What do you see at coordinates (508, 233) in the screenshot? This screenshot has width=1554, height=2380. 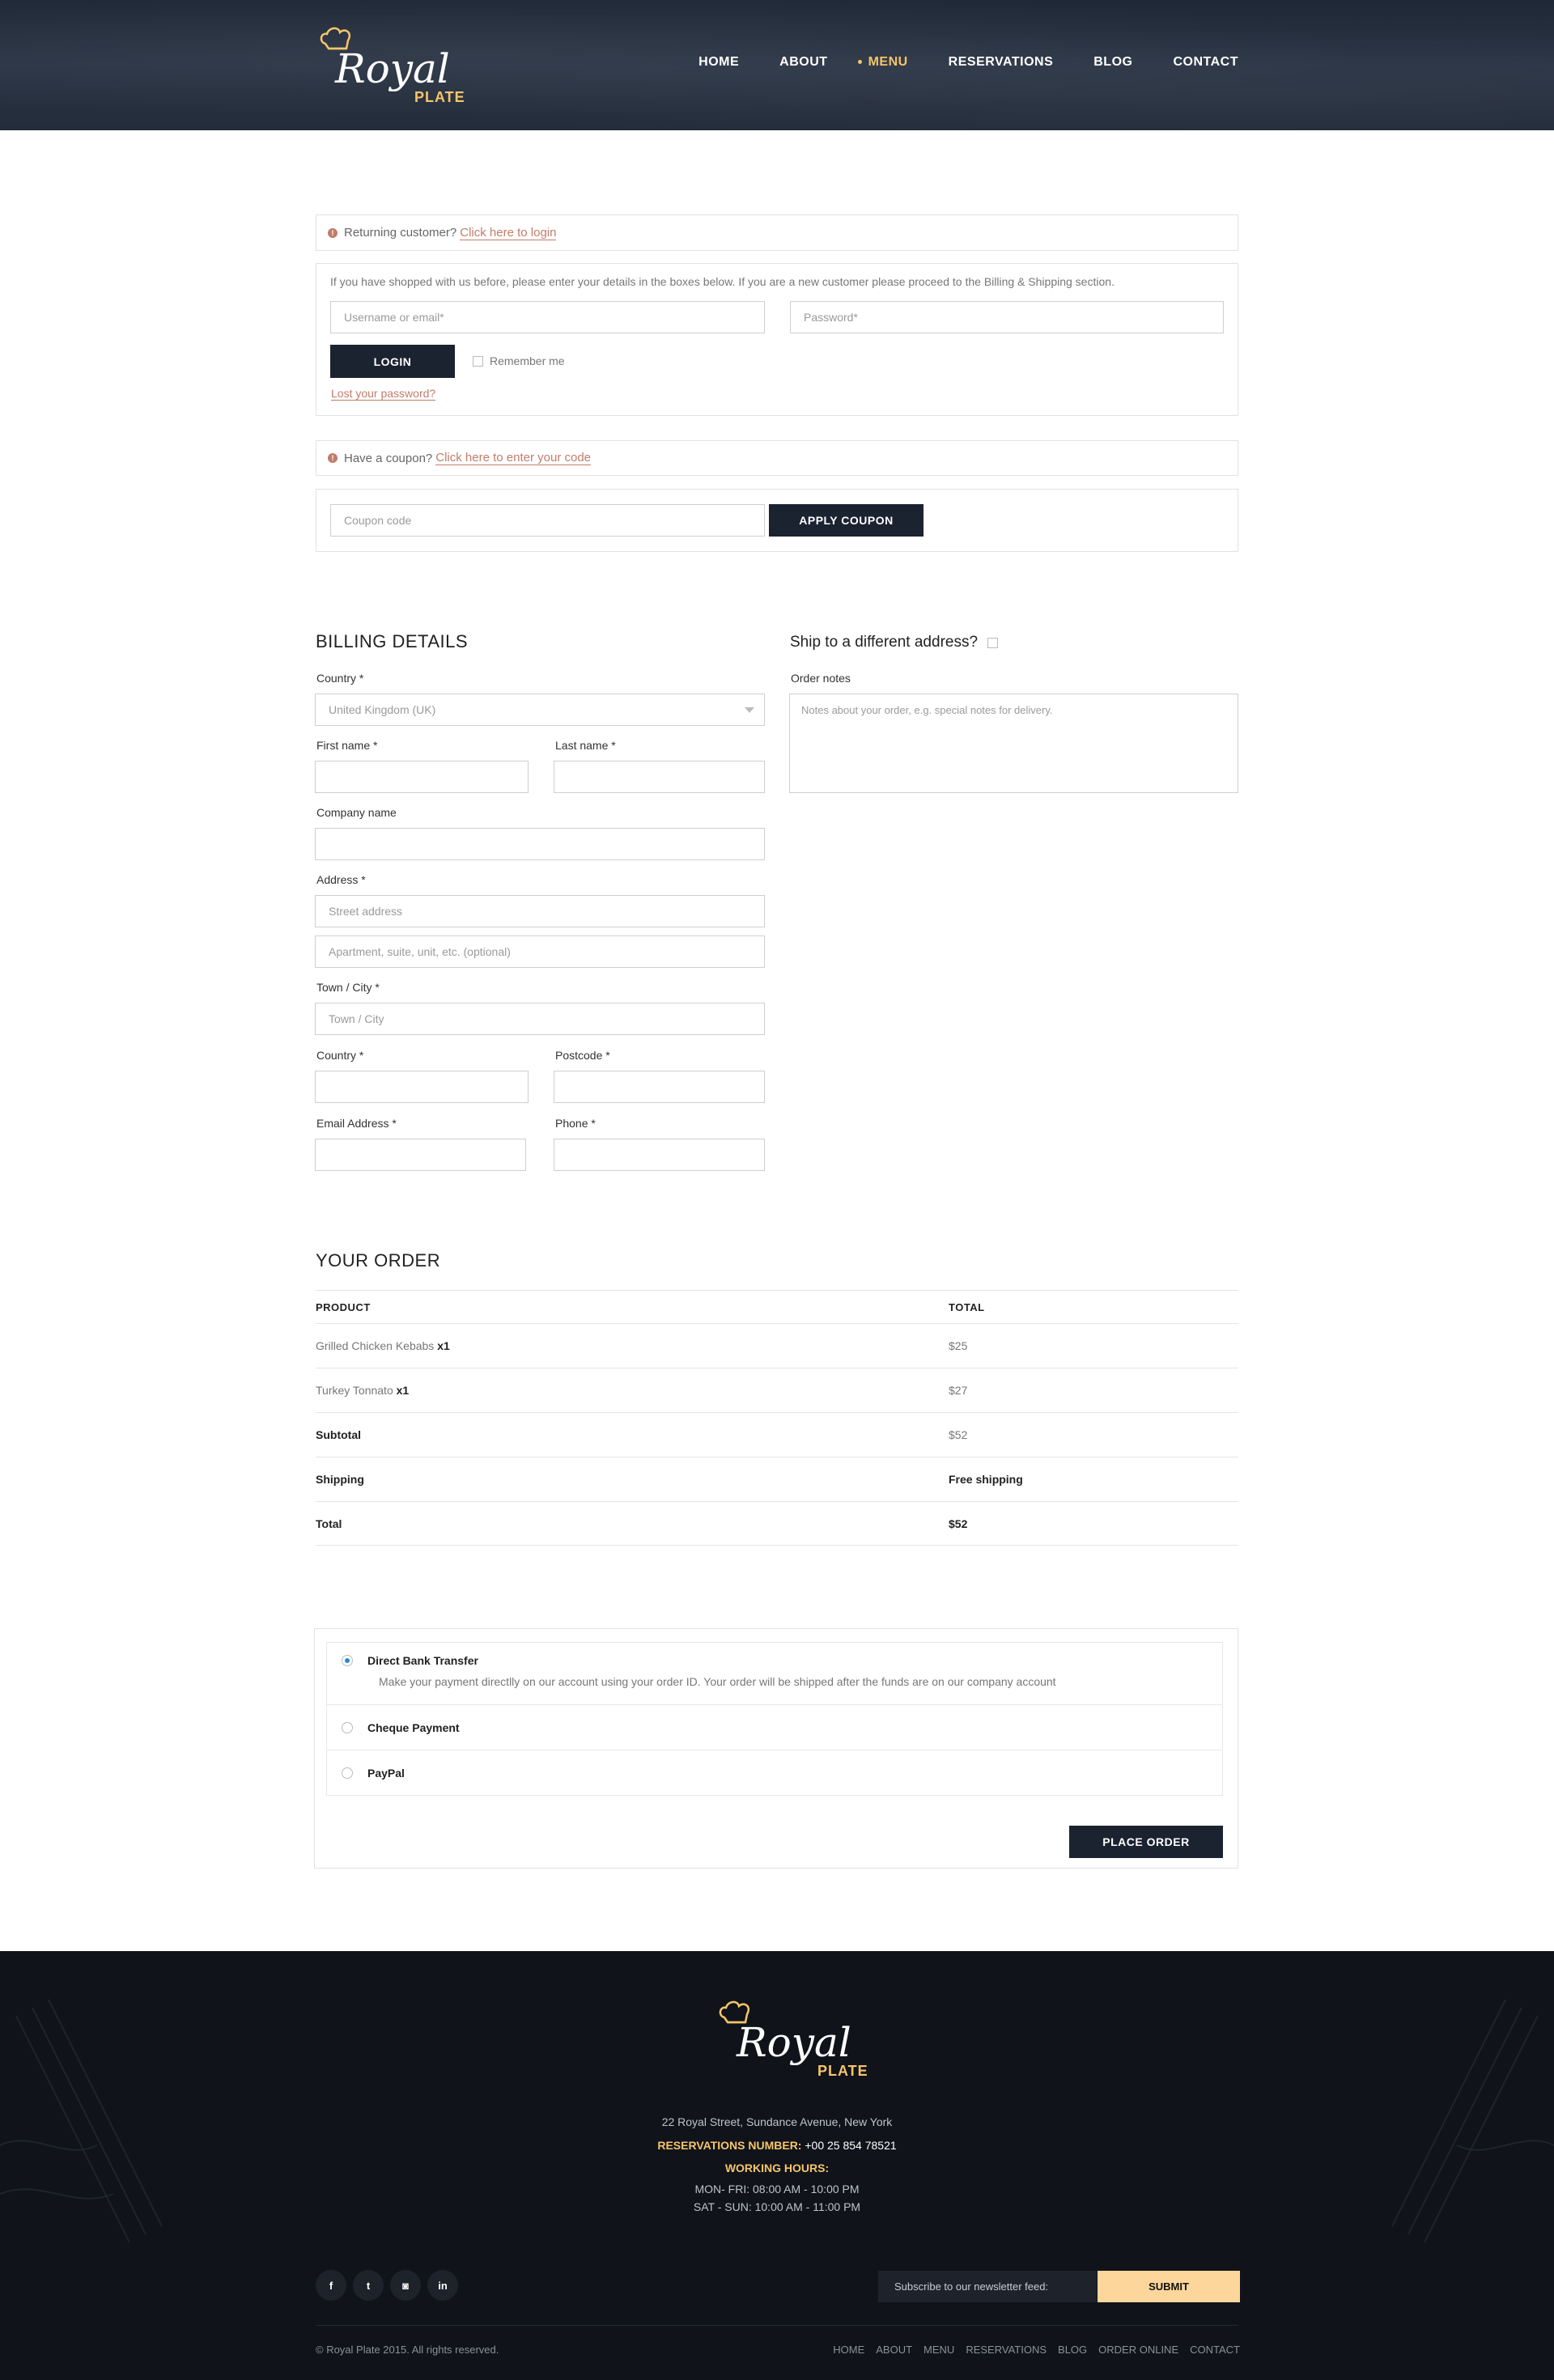 I see `login-notice-link: Click here to login` at bounding box center [508, 233].